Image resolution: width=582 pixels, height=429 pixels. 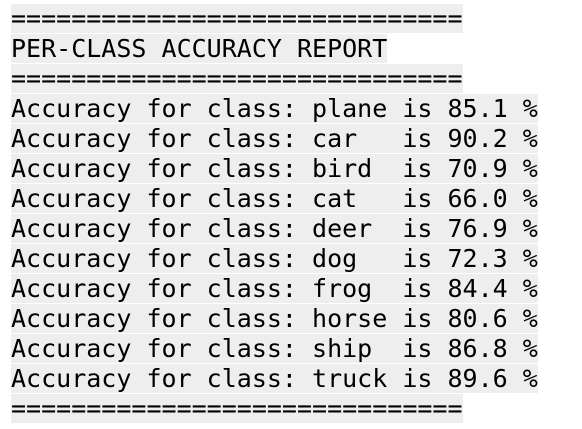 I want to click on accuracy-text: Accuracy for class: cat is 66.0 %, so click(x=274, y=198).